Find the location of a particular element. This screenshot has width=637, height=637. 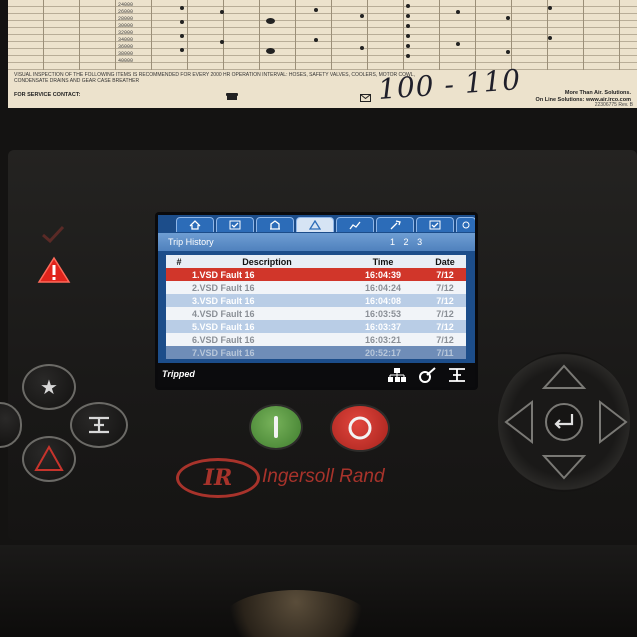

arrow-right-icon is located at coordinates (613, 422).